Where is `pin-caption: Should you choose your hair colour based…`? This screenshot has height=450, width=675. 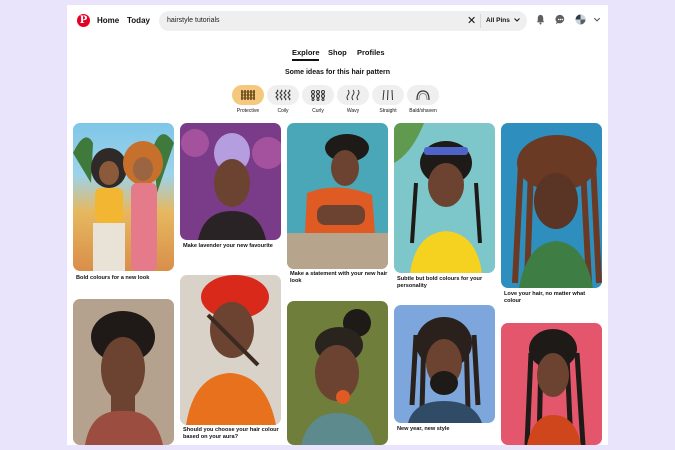
pin-caption: Should you choose your hair colour based… is located at coordinates (231, 433).